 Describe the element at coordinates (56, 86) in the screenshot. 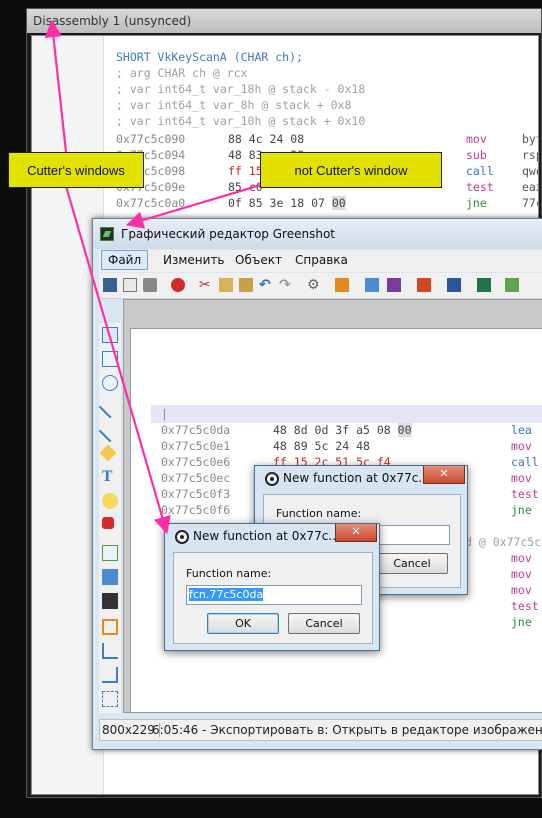

I see `arrow-to-cutter-title` at that location.